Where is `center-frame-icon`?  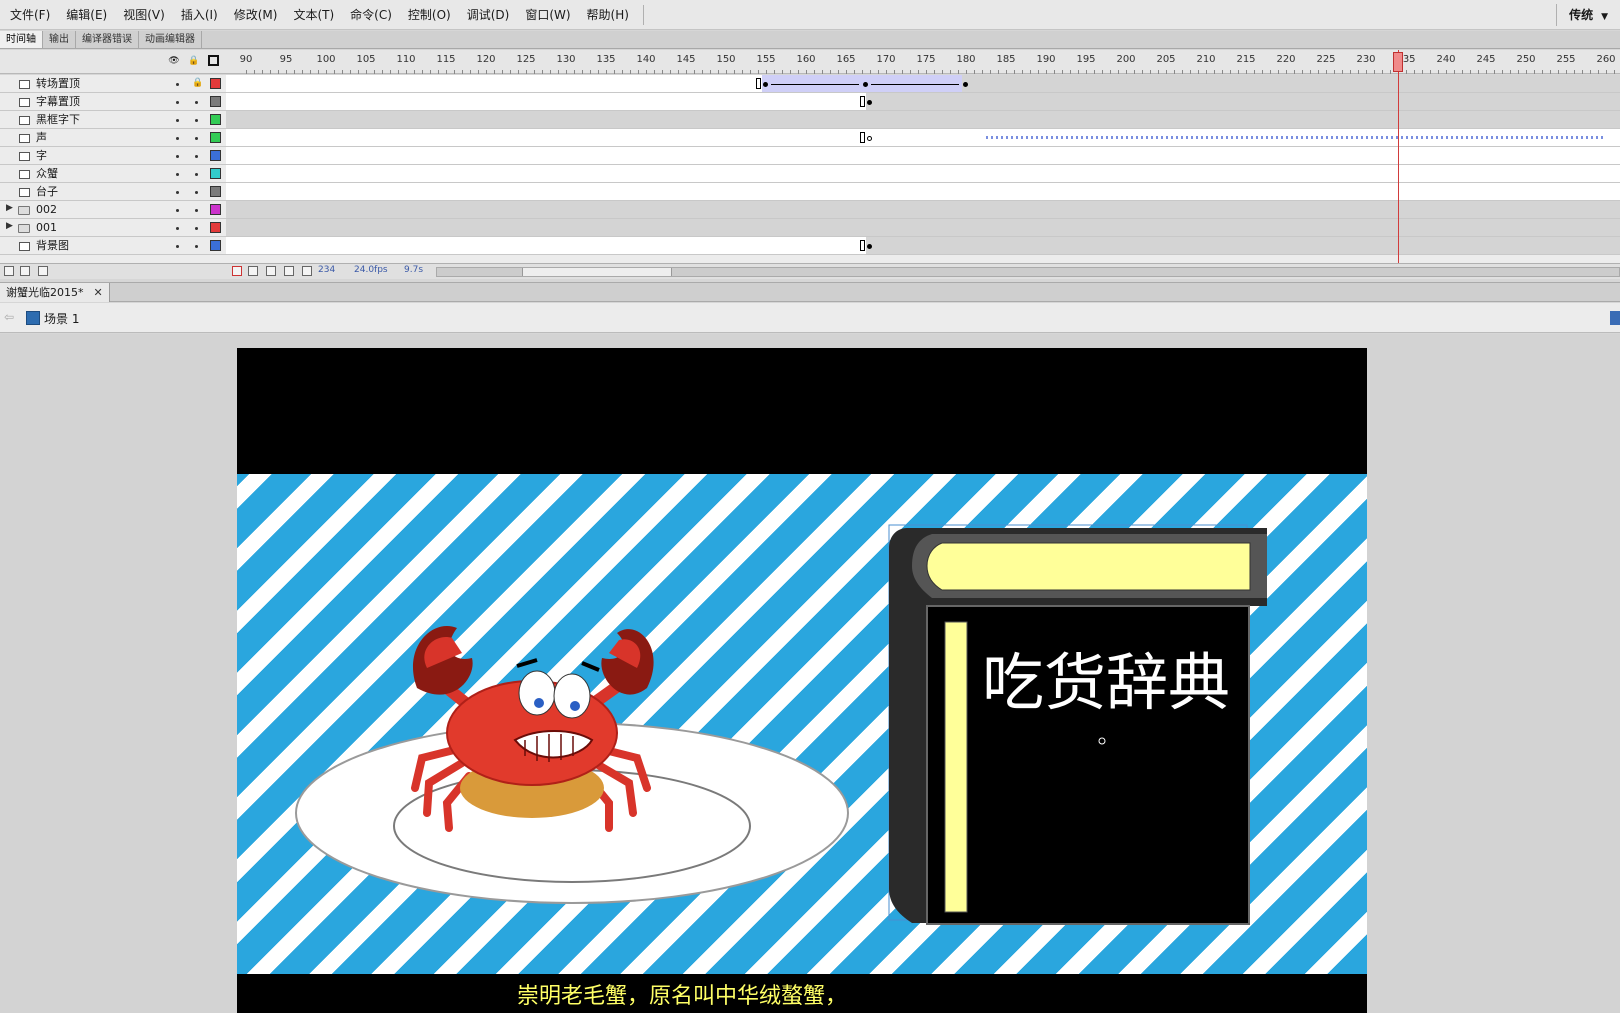
center-frame-icon is located at coordinates (237, 271).